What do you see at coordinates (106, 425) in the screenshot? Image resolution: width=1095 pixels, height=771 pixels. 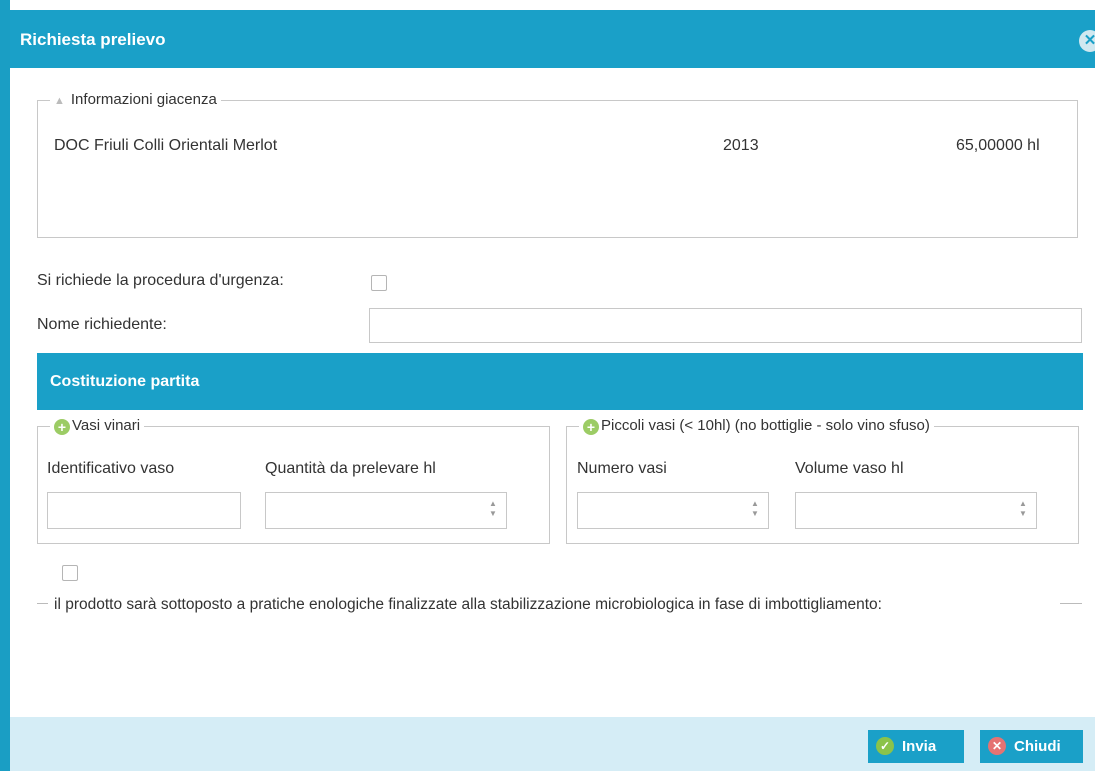 I see `vasi-vinari-legend-text: Vasi vinari` at bounding box center [106, 425].